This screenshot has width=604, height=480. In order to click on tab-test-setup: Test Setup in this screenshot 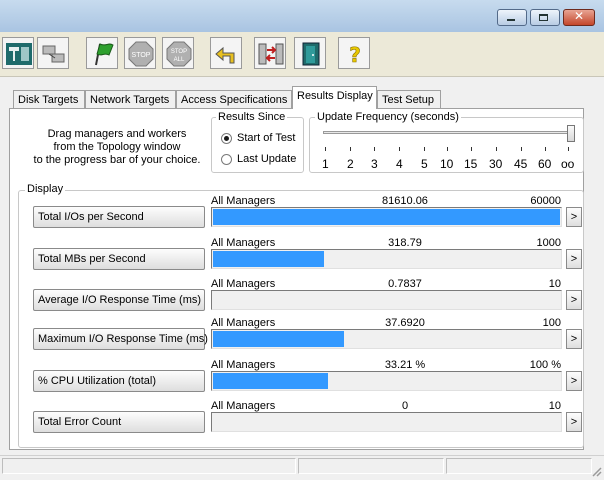, I will do `click(409, 99)`.